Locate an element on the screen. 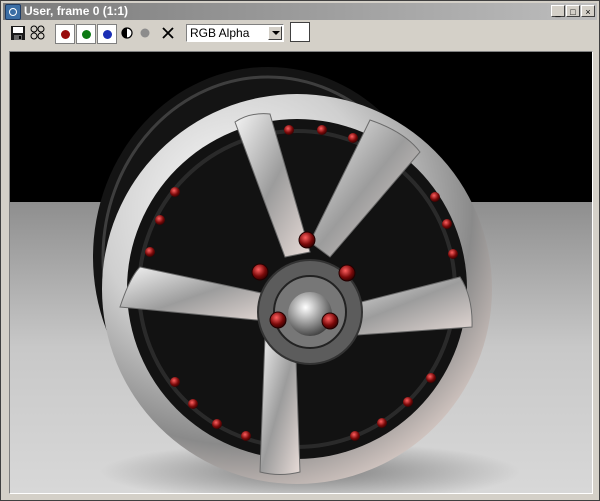 This screenshot has width=600, height=501. mono-button is located at coordinates (127, 34).